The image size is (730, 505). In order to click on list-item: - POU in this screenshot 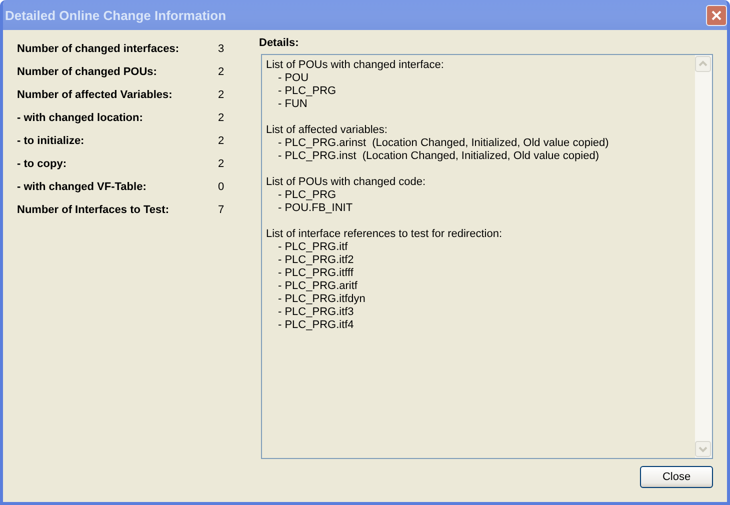, I will do `click(293, 78)`.